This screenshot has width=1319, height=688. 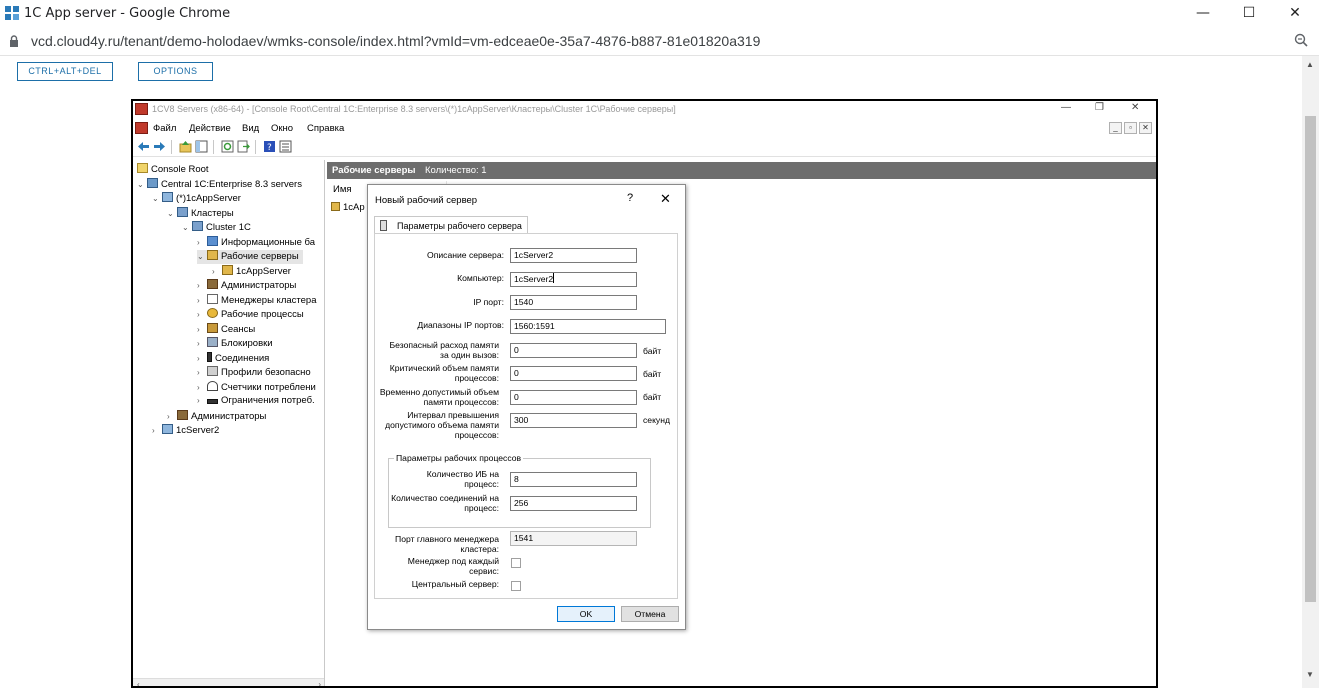 I want to click on scroll-left-icon: ‹, so click(x=138, y=683).